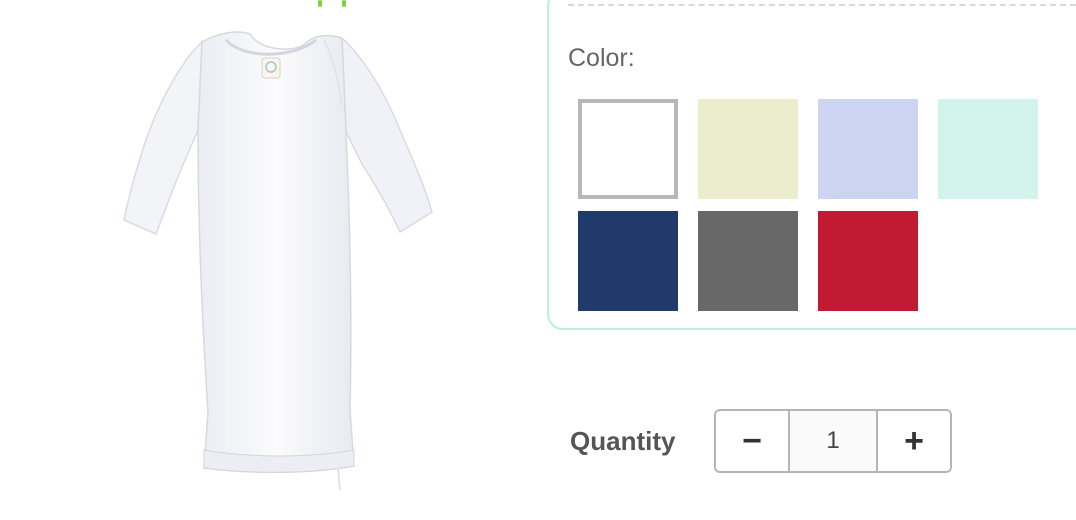  I want to click on quantity-value: 1, so click(833, 441).